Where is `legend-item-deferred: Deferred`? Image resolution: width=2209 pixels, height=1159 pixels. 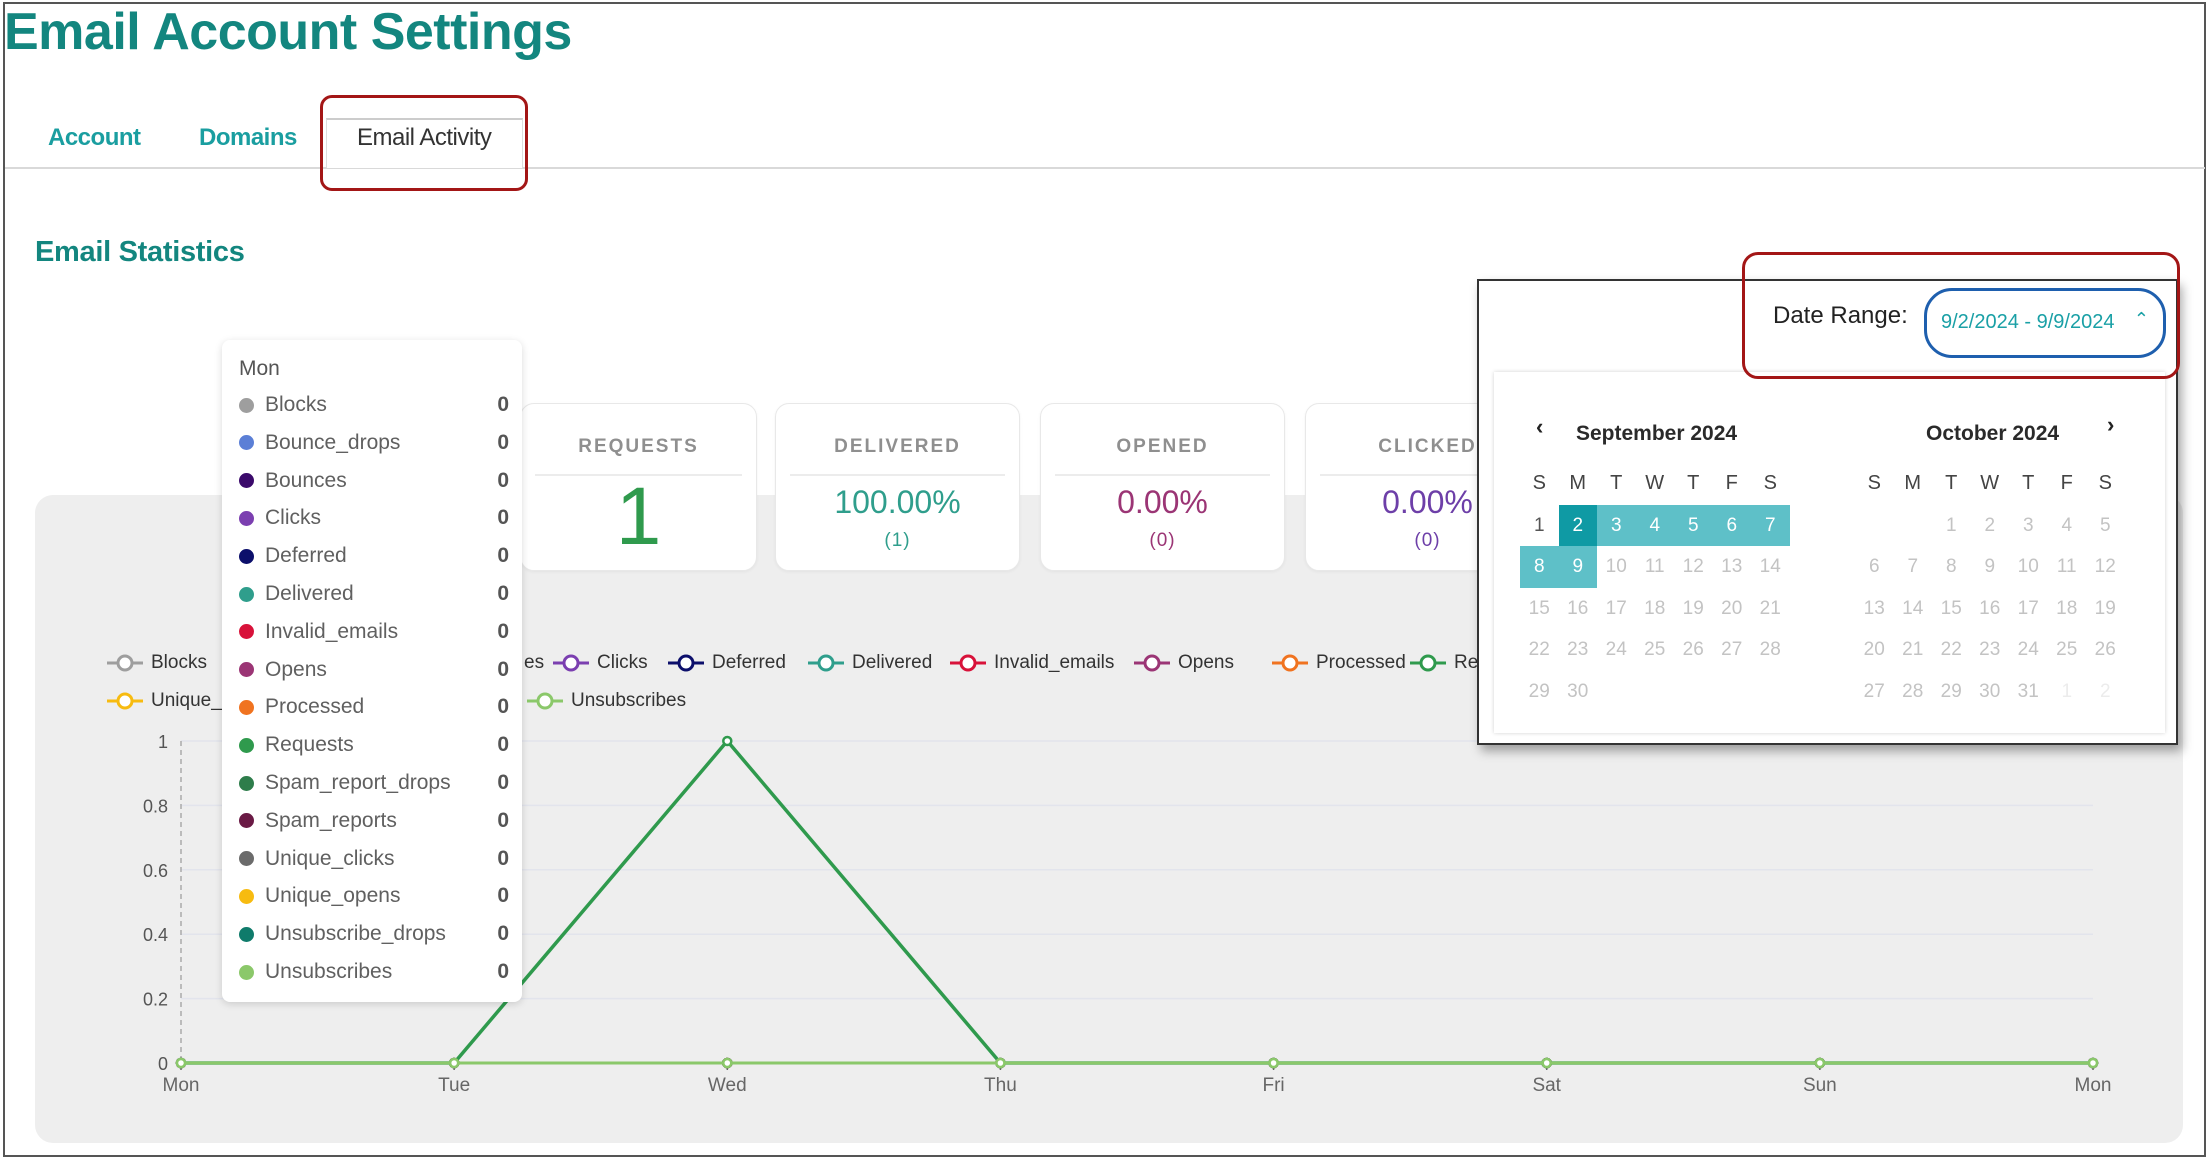 legend-item-deferred: Deferred is located at coordinates (727, 663).